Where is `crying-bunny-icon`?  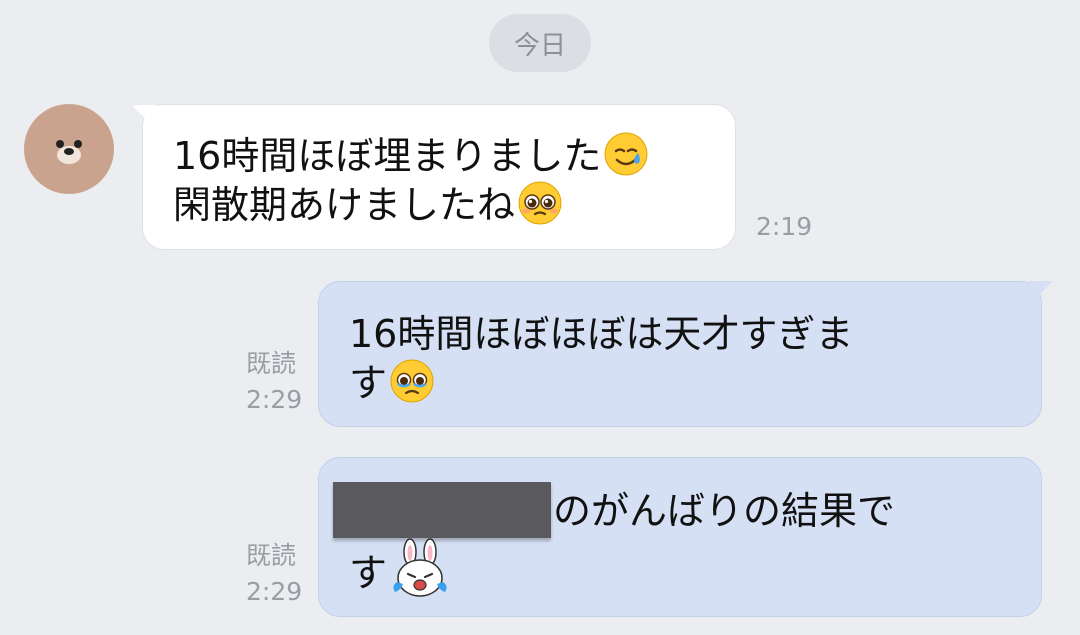 crying-bunny-icon is located at coordinates (420, 567).